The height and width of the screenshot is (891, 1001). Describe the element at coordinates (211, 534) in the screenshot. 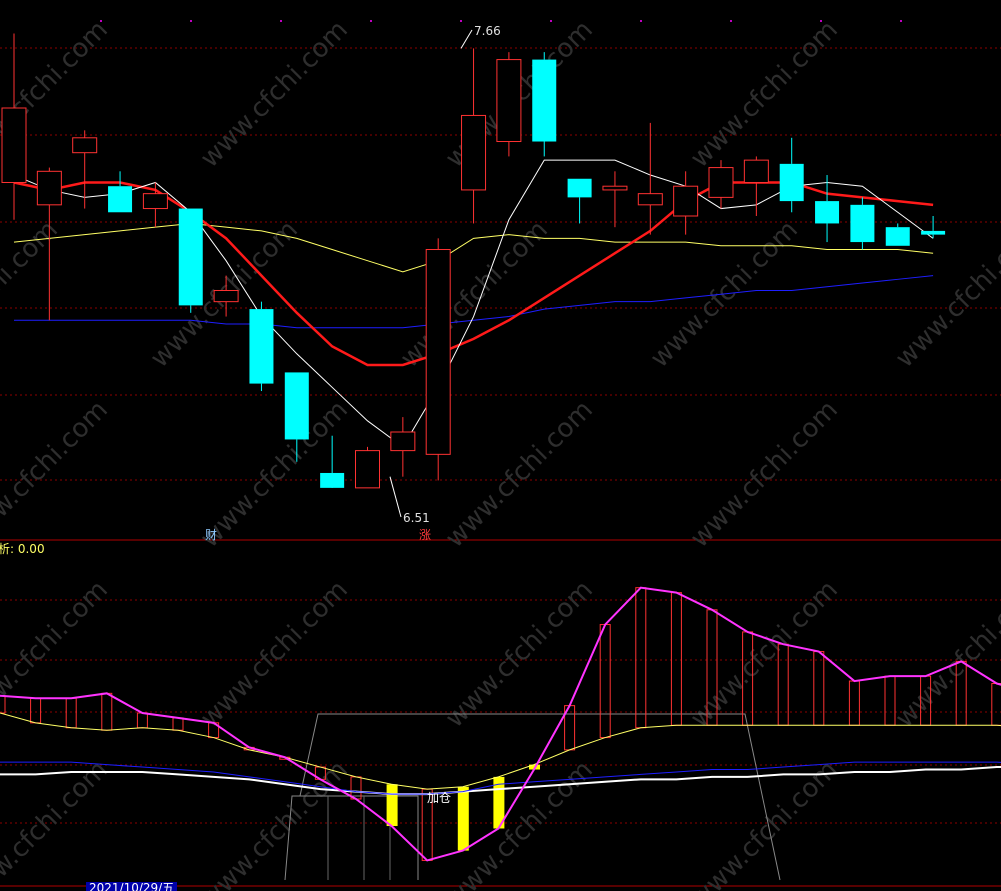

I see `marker-cai: 财` at that location.